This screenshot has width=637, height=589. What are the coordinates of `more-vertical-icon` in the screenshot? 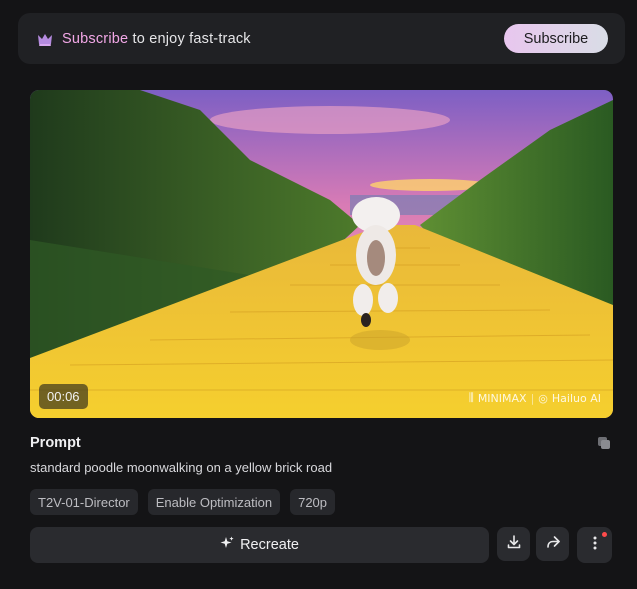 It's located at (595, 545).